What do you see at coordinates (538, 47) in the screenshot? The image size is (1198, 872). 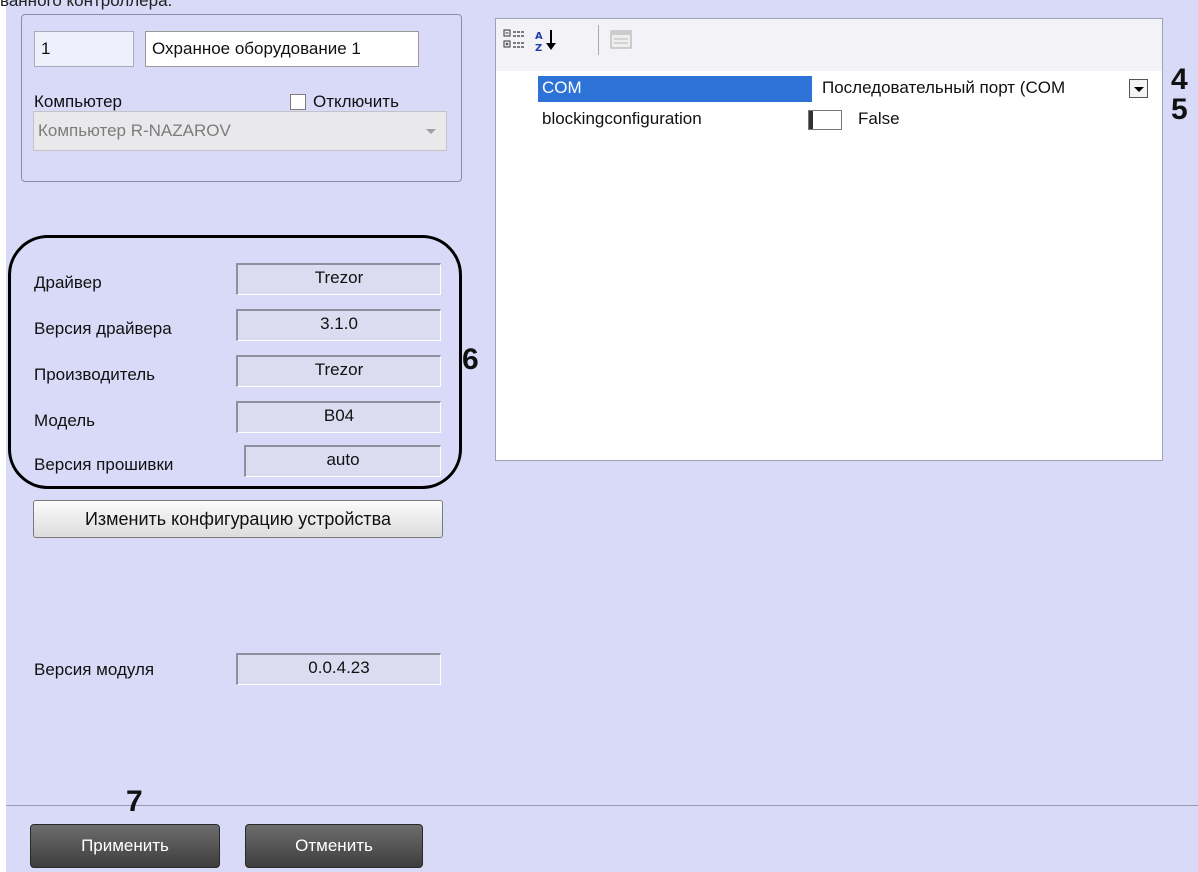 I see `svg-text: Z` at bounding box center [538, 47].